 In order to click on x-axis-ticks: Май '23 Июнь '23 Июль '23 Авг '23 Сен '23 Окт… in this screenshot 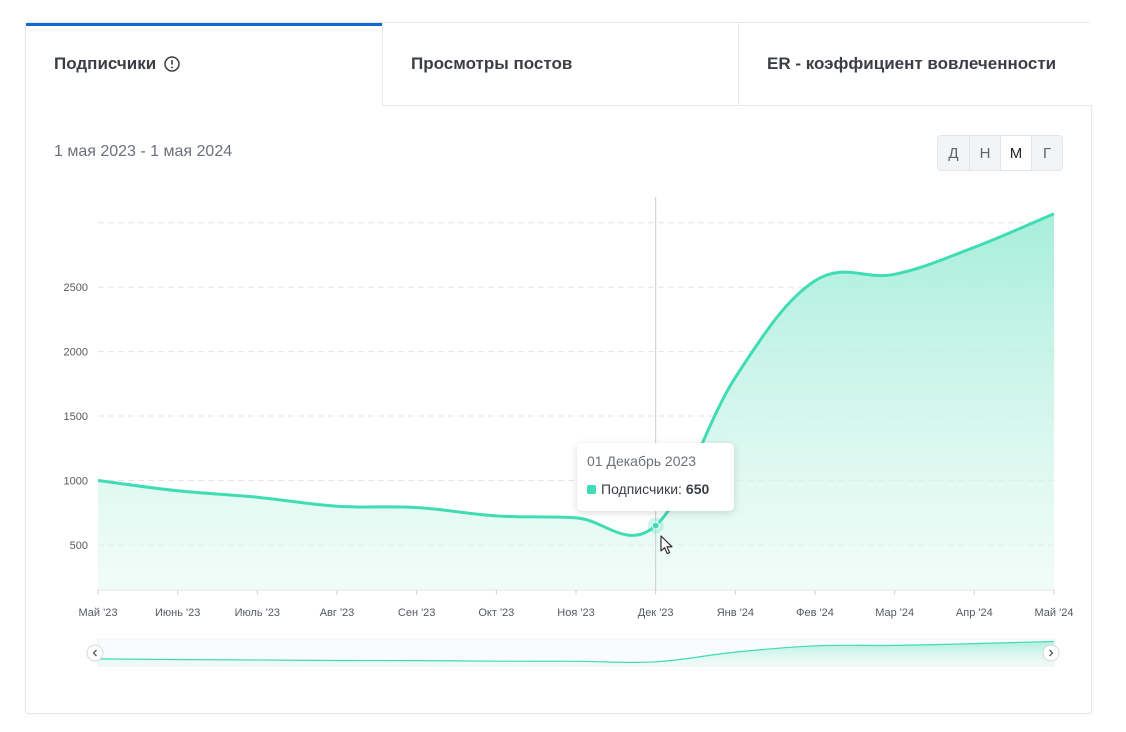, I will do `click(576, 604)`.